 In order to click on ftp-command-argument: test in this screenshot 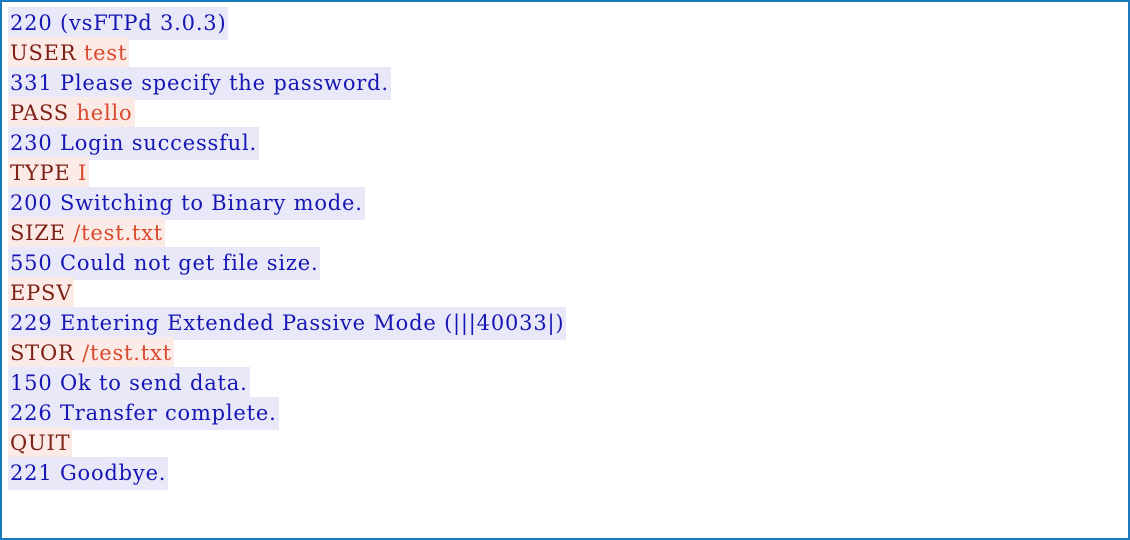, I will do `click(102, 53)`.